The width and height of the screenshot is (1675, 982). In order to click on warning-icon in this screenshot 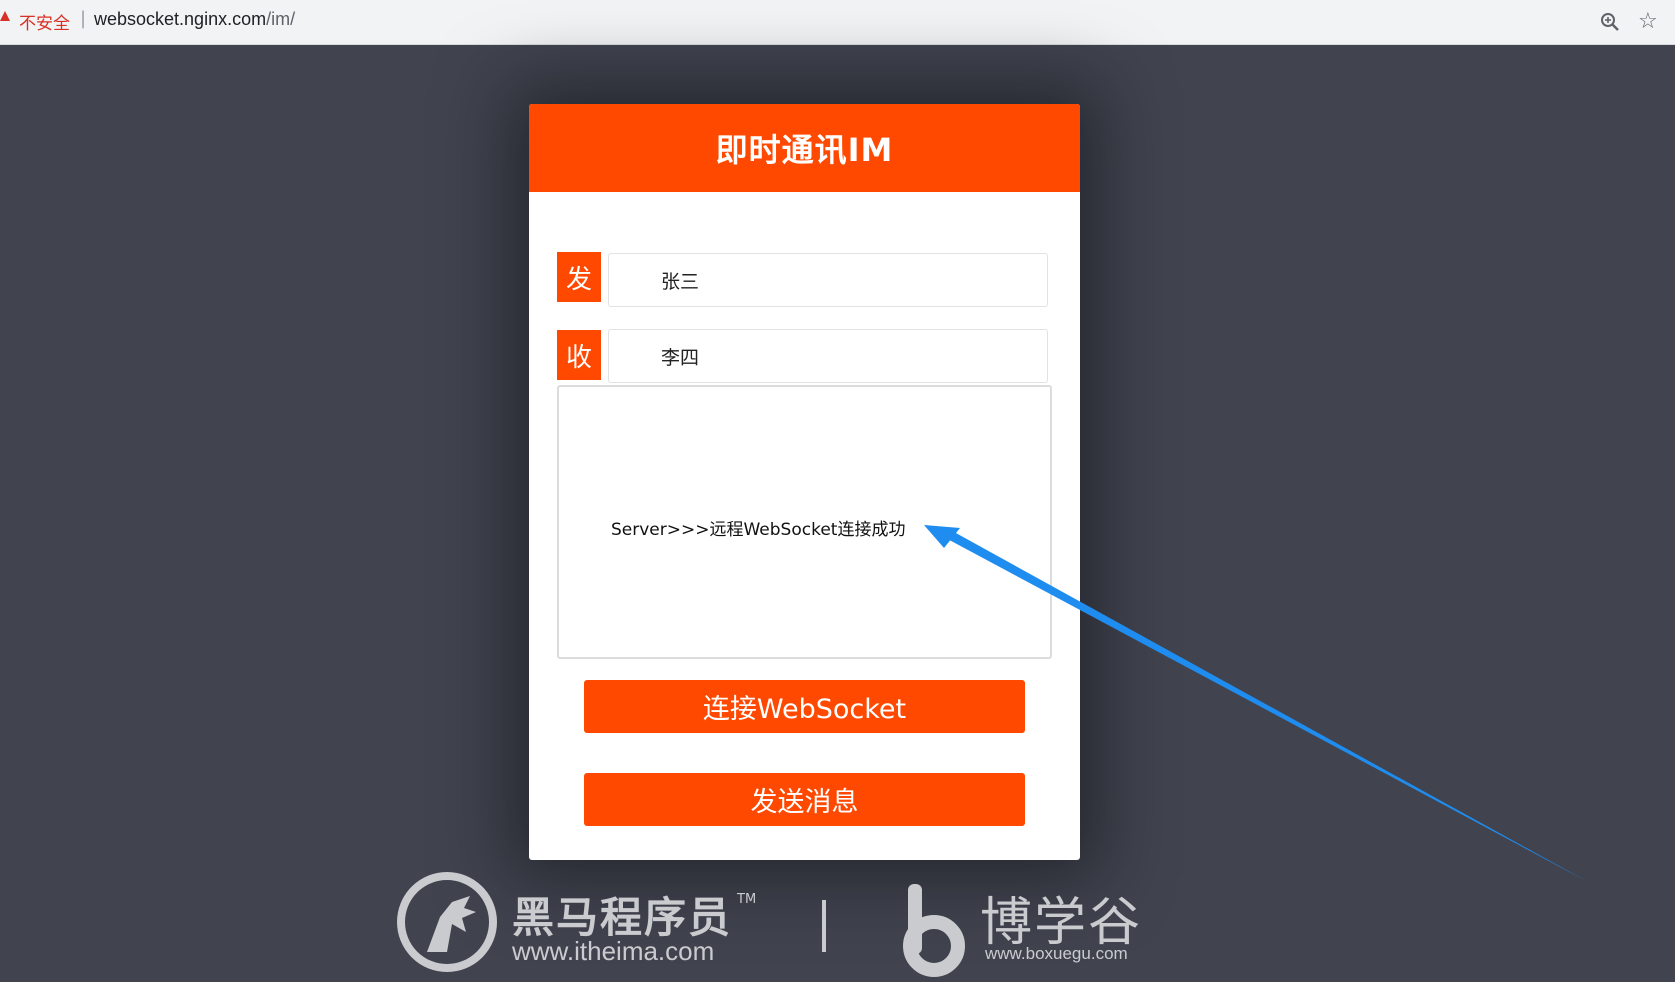, I will do `click(5, 16)`.